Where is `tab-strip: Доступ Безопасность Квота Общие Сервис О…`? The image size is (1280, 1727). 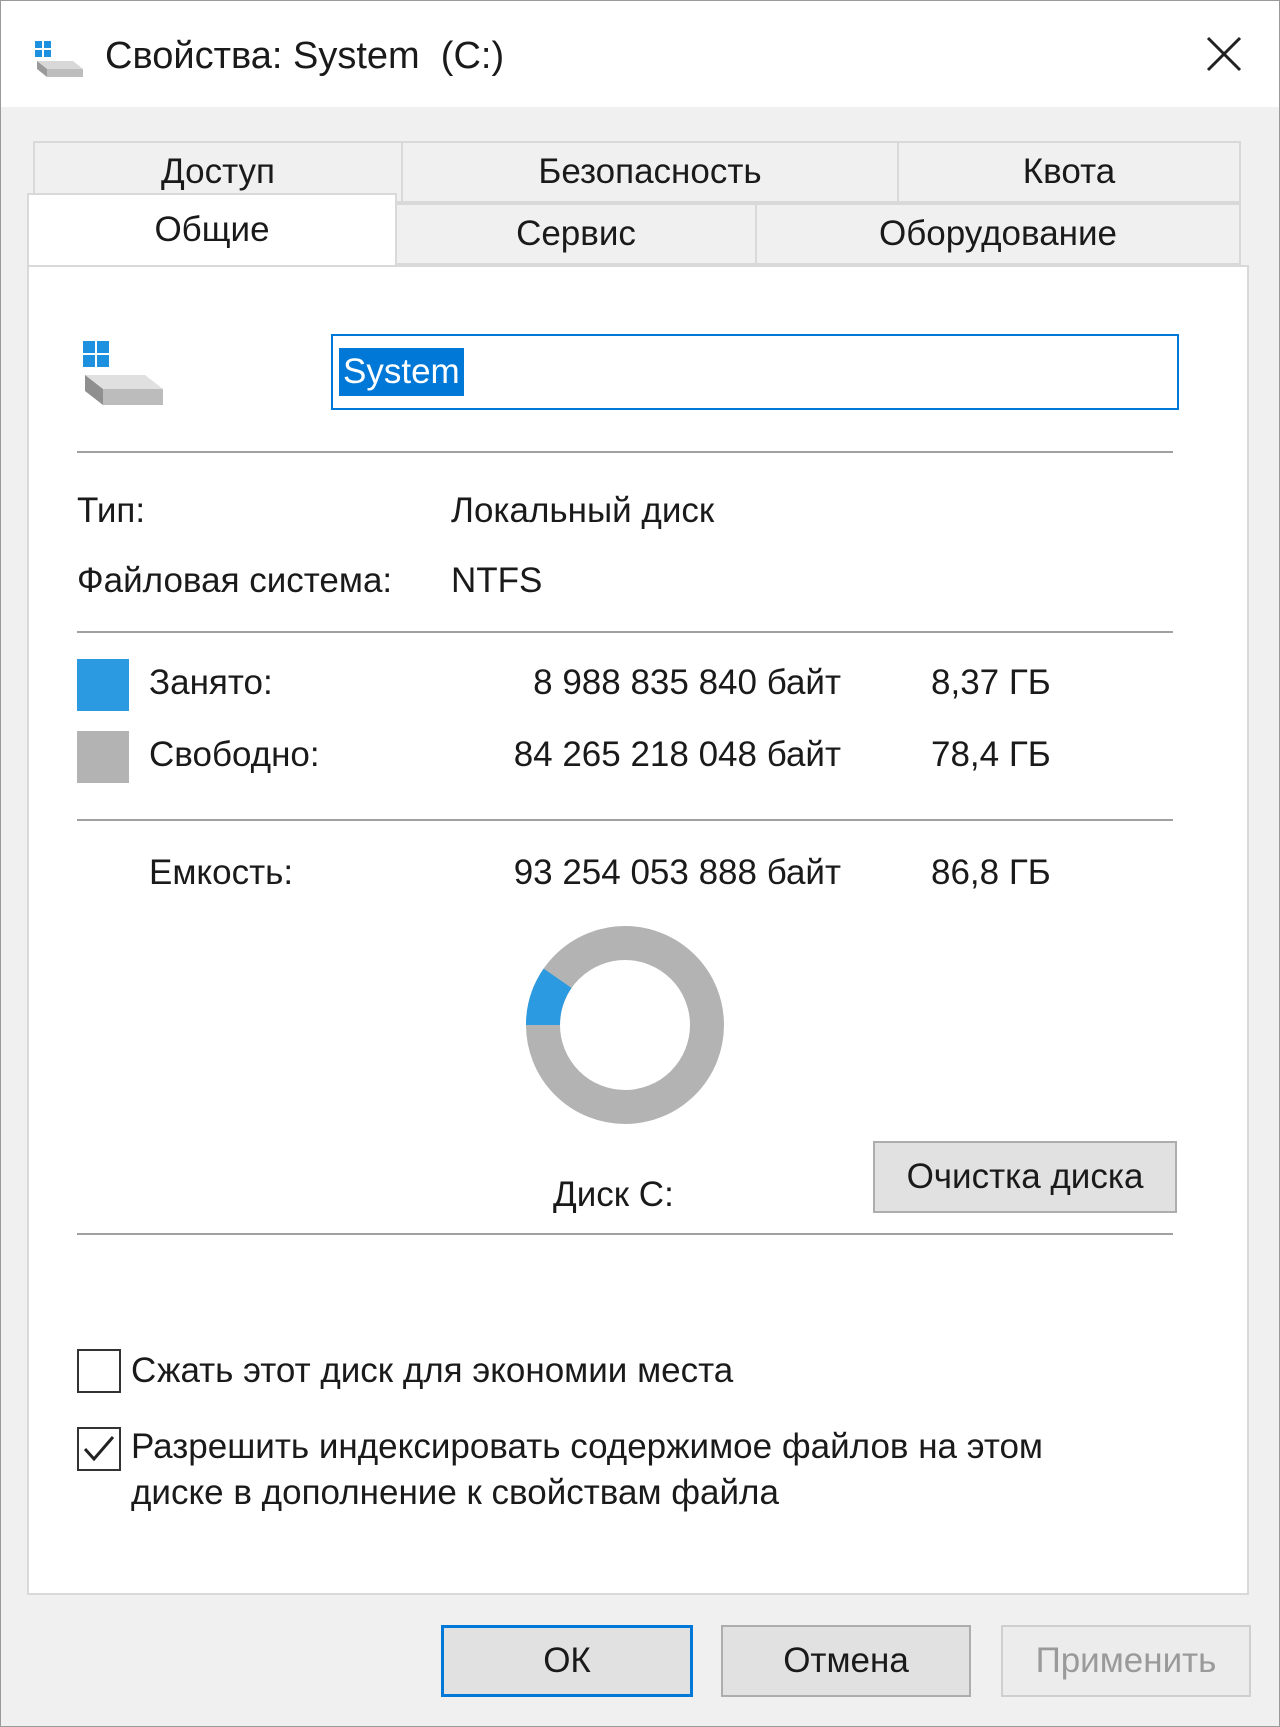
tab-strip: Доступ Безопасность Квота Общие Сервис О… is located at coordinates (640, 187).